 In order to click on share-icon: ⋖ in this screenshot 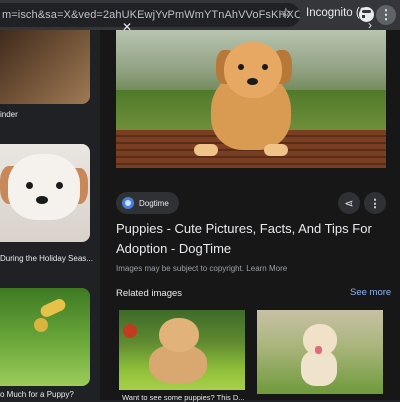, I will do `click(349, 203)`.